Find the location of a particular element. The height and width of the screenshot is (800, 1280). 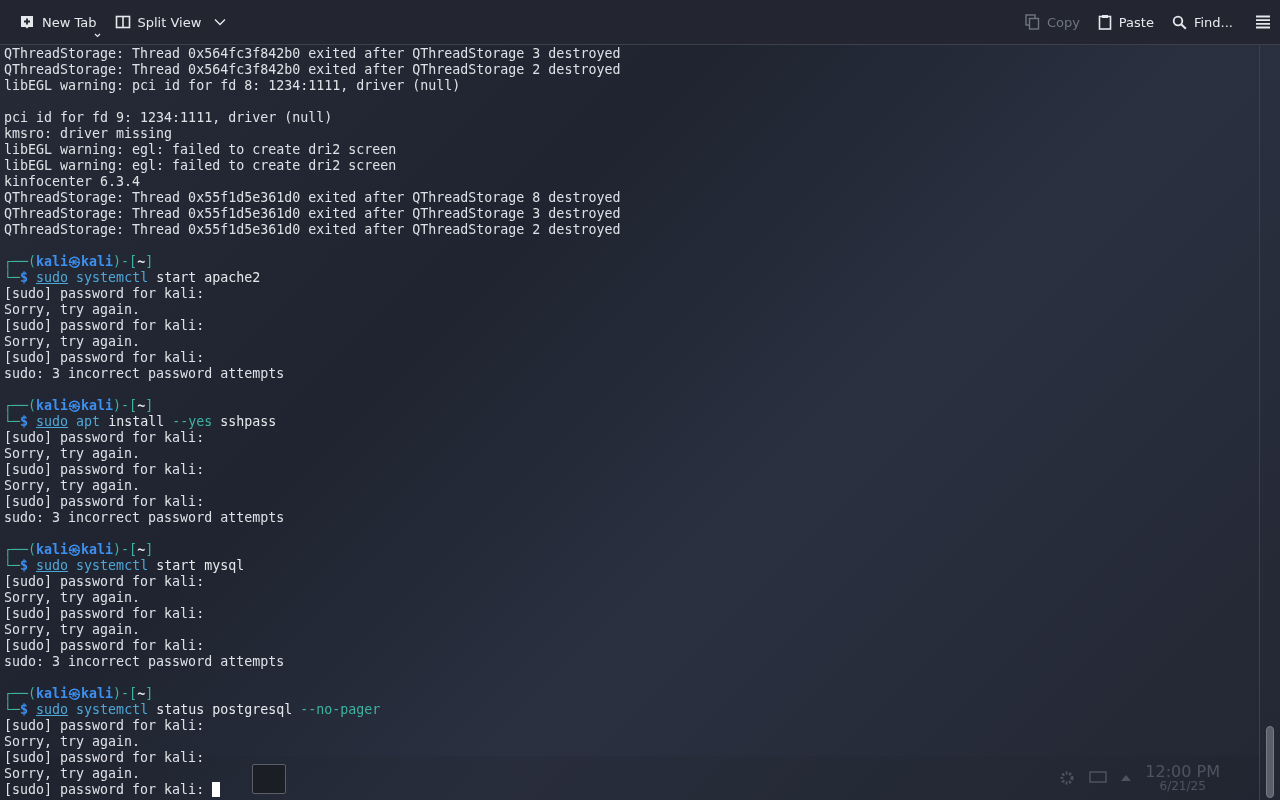

new-tab-icon is located at coordinates (27, 22).